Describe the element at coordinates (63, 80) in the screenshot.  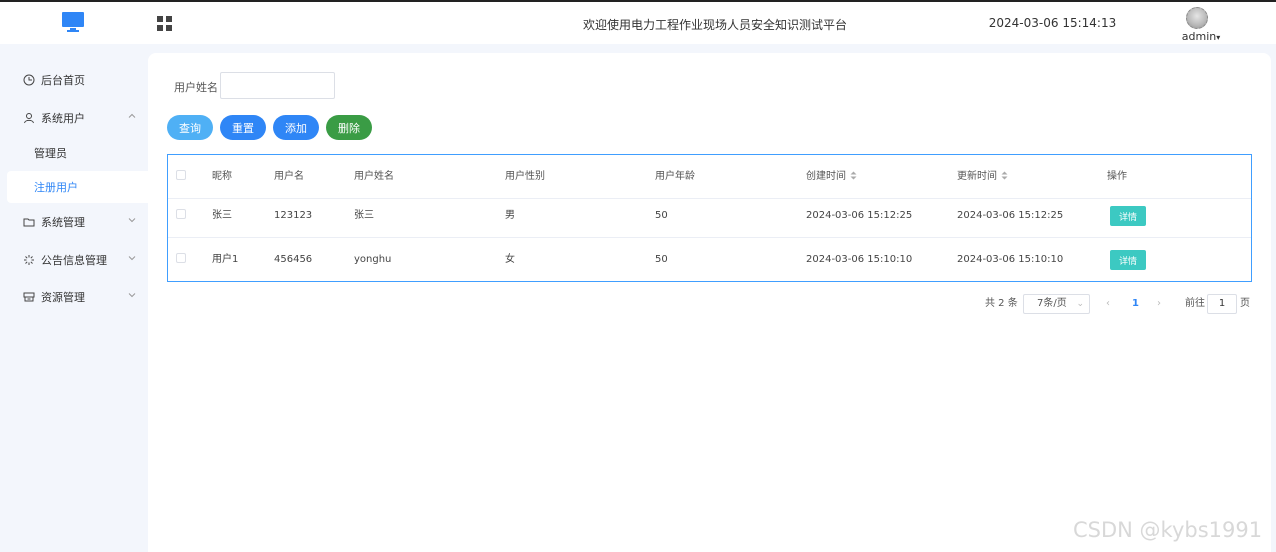
I see `sidebar-item-label: 后台首页` at that location.